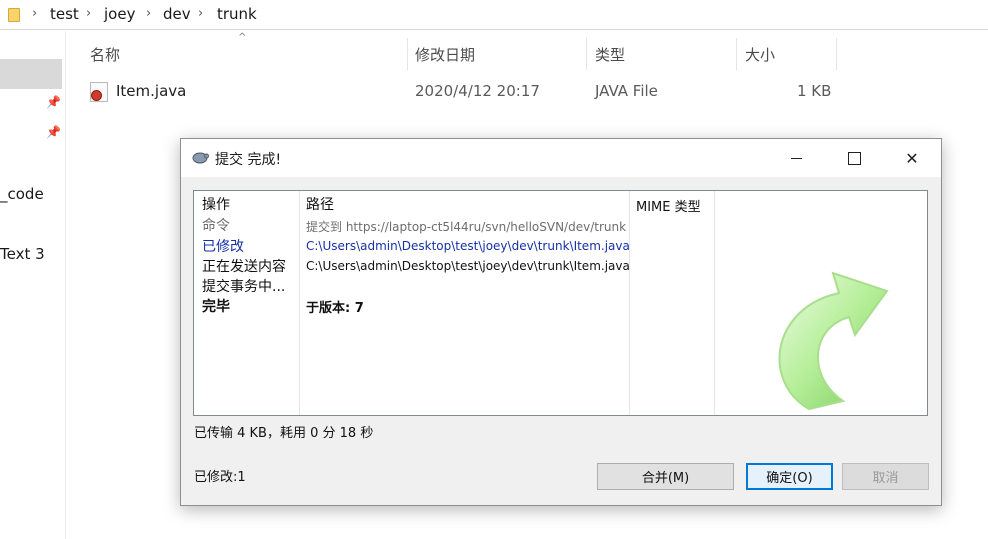  I want to click on sort-ascending-icon: ^, so click(242, 37).